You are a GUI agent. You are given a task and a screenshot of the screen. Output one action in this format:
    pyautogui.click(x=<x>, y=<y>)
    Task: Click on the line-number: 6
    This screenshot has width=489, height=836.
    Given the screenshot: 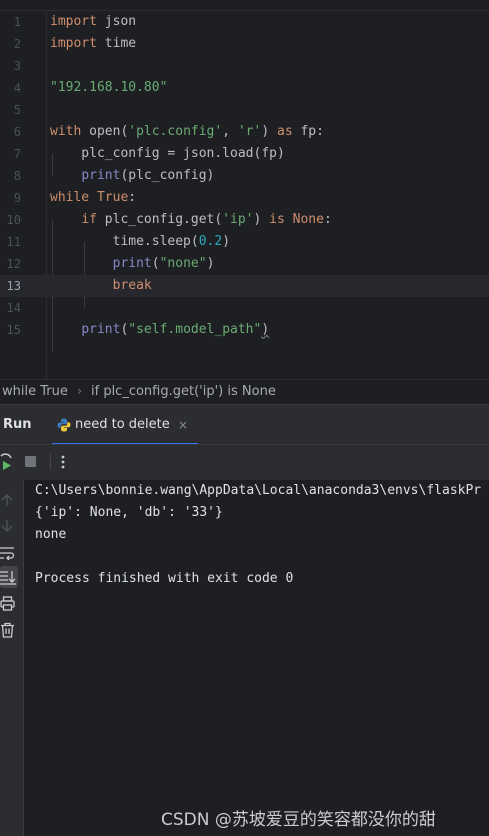 What is the action you would take?
    pyautogui.click(x=17, y=132)
    